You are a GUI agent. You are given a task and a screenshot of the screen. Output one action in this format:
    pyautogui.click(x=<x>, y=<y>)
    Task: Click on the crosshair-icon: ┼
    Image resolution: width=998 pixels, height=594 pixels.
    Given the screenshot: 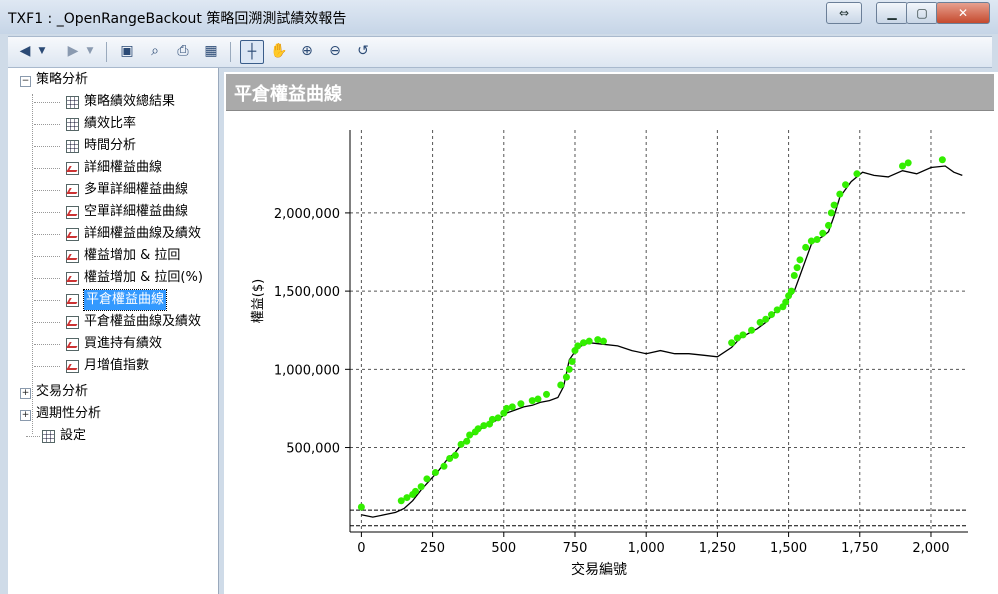 What is the action you would take?
    pyautogui.click(x=252, y=52)
    